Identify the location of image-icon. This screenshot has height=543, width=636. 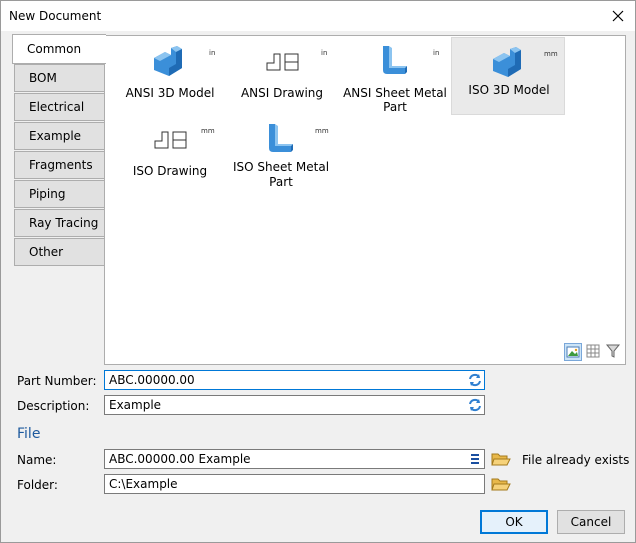
(573, 352).